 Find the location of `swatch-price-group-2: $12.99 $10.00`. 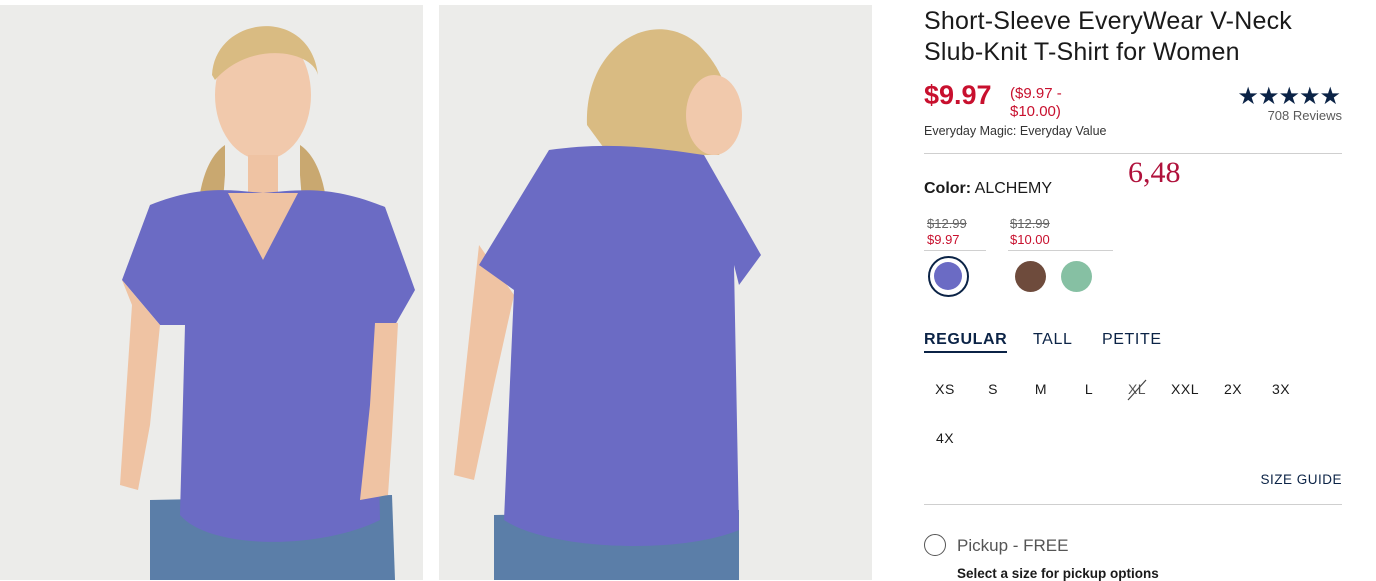

swatch-price-group-2: $12.99 $10.00 is located at coordinates (1030, 232).